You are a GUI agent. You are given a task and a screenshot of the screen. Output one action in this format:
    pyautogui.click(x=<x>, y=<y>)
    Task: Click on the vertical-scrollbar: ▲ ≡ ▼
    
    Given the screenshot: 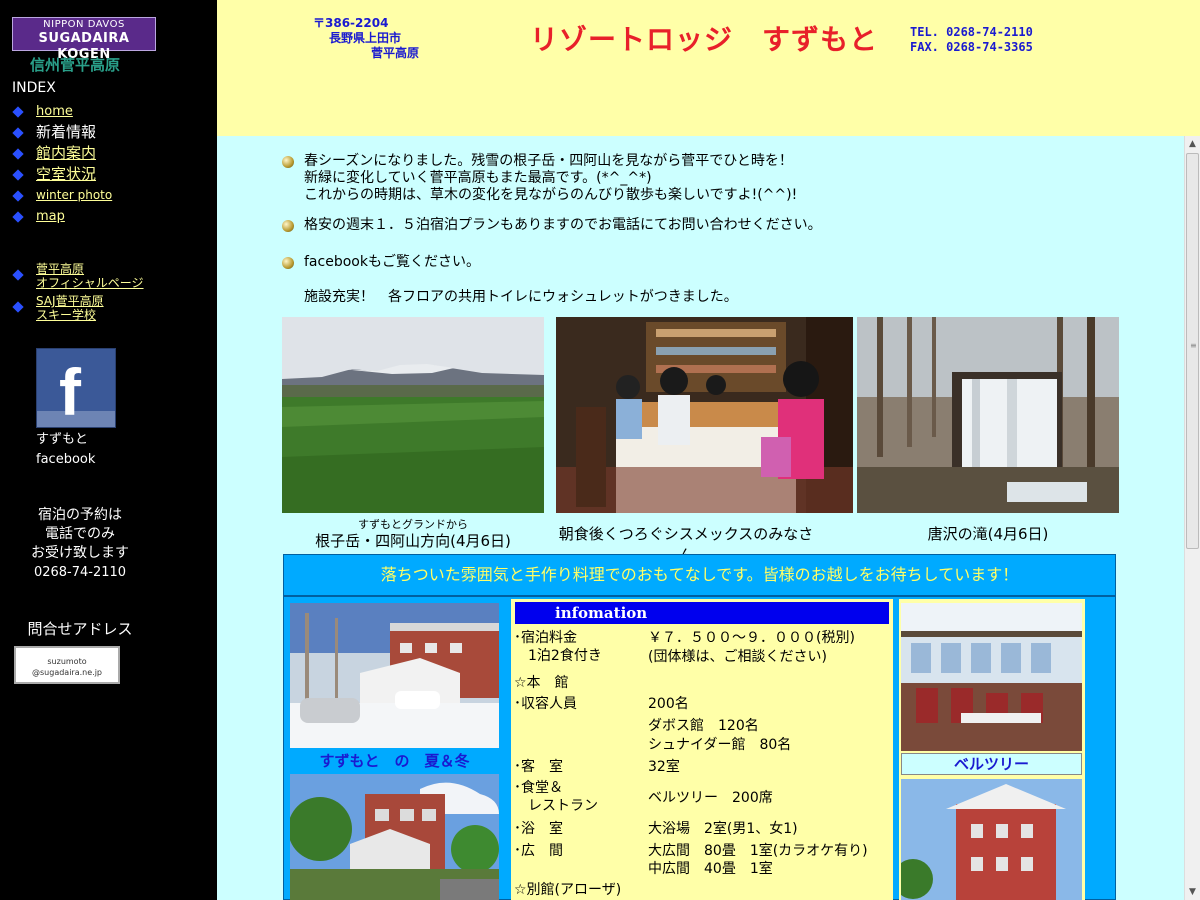 What is the action you would take?
    pyautogui.click(x=1192, y=518)
    